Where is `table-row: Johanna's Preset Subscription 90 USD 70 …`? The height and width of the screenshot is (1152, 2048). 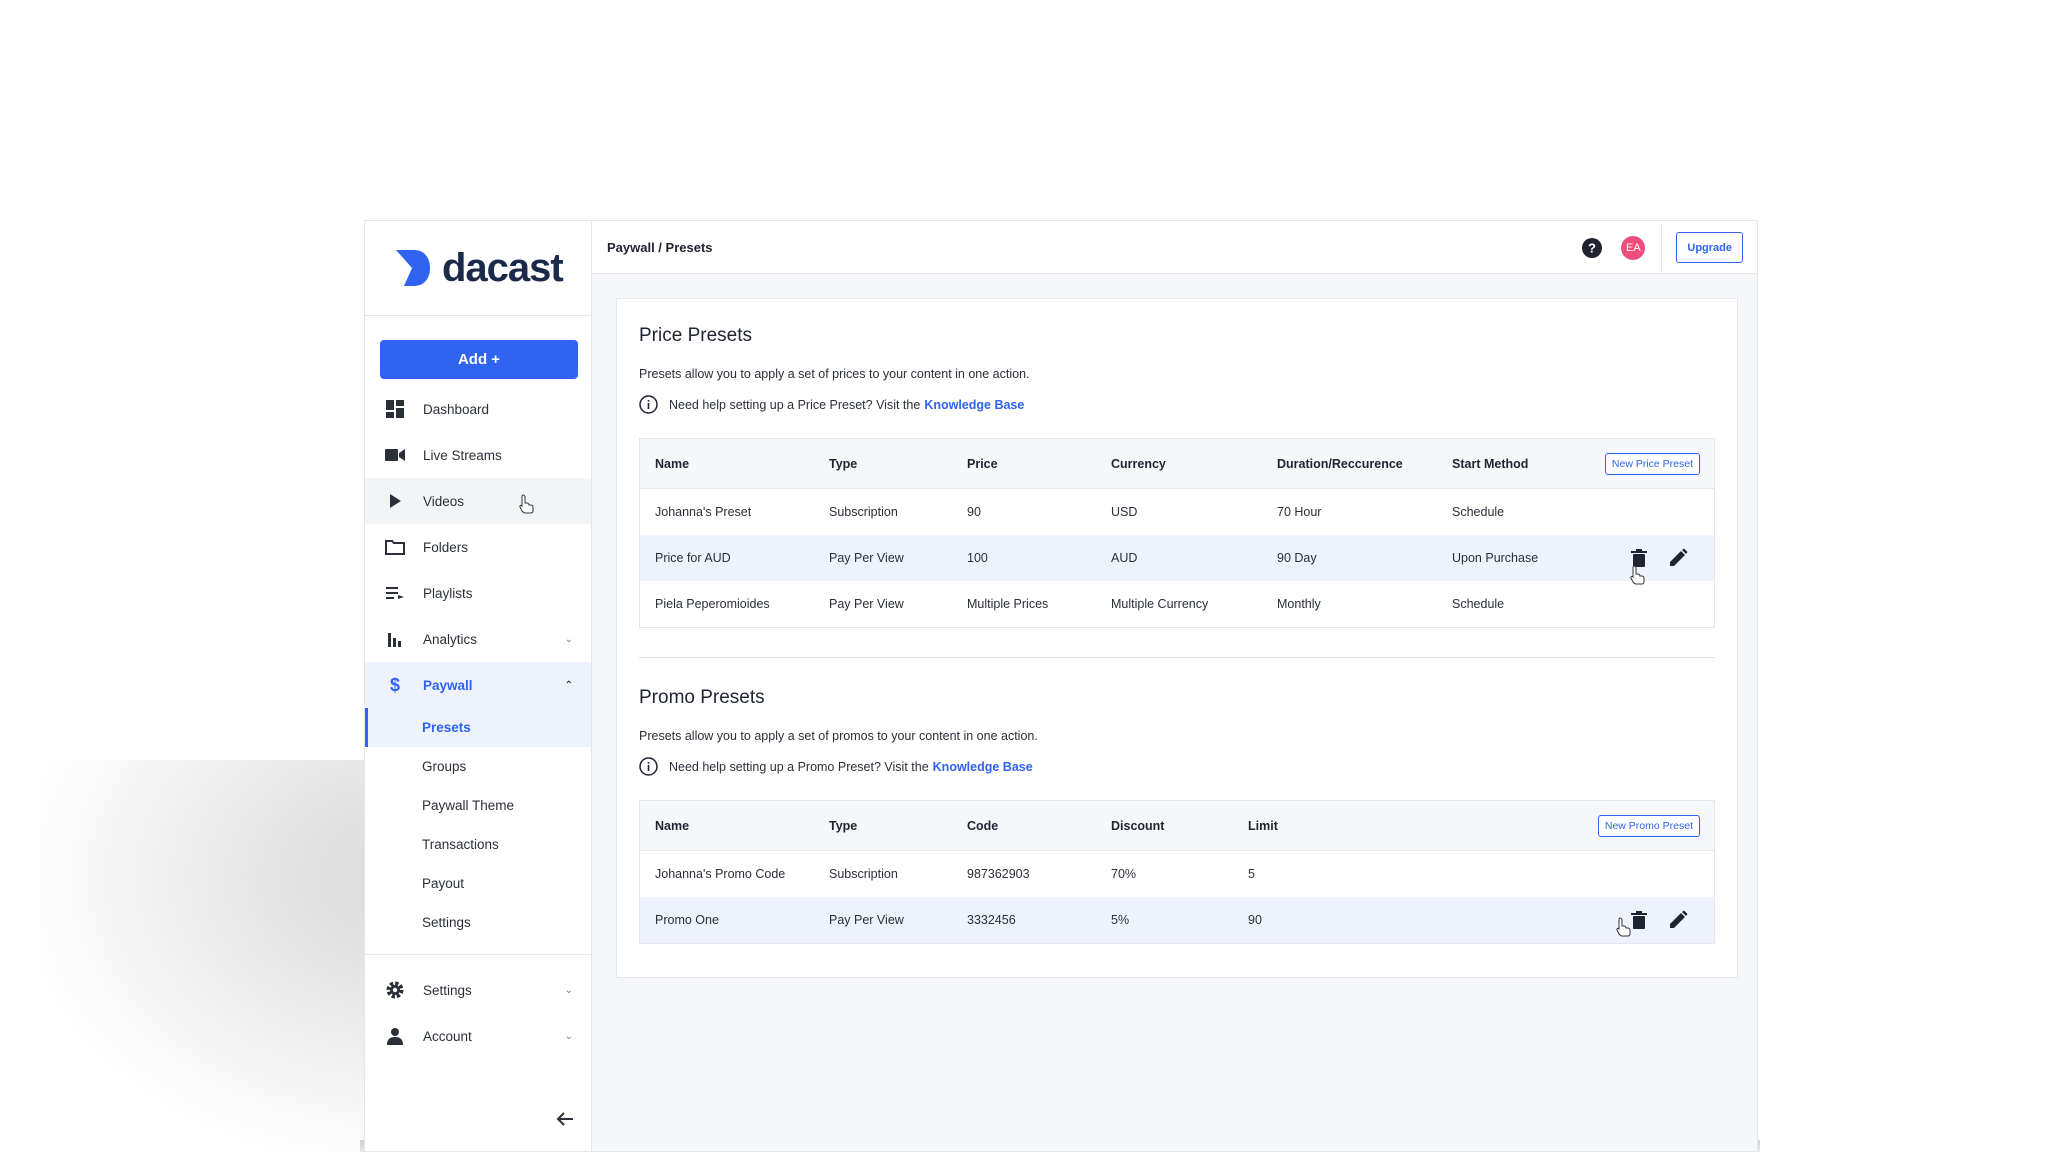
table-row: Johanna's Preset Subscription 90 USD 70 … is located at coordinates (1177, 512).